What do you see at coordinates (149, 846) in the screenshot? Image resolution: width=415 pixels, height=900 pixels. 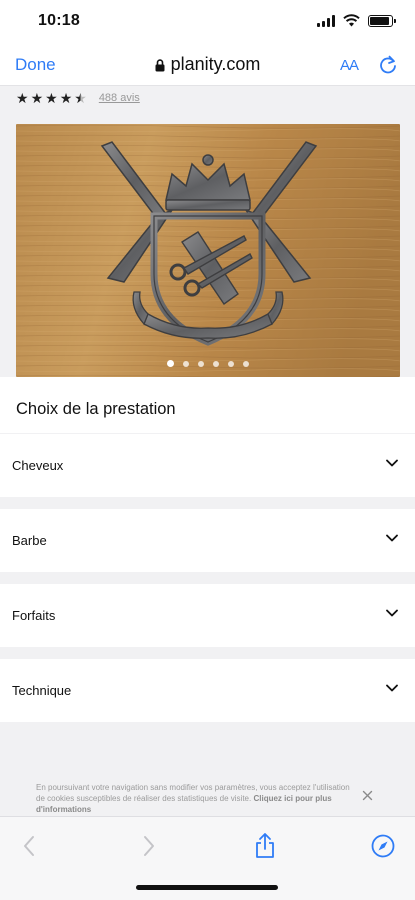 I see `forward-icon` at bounding box center [149, 846].